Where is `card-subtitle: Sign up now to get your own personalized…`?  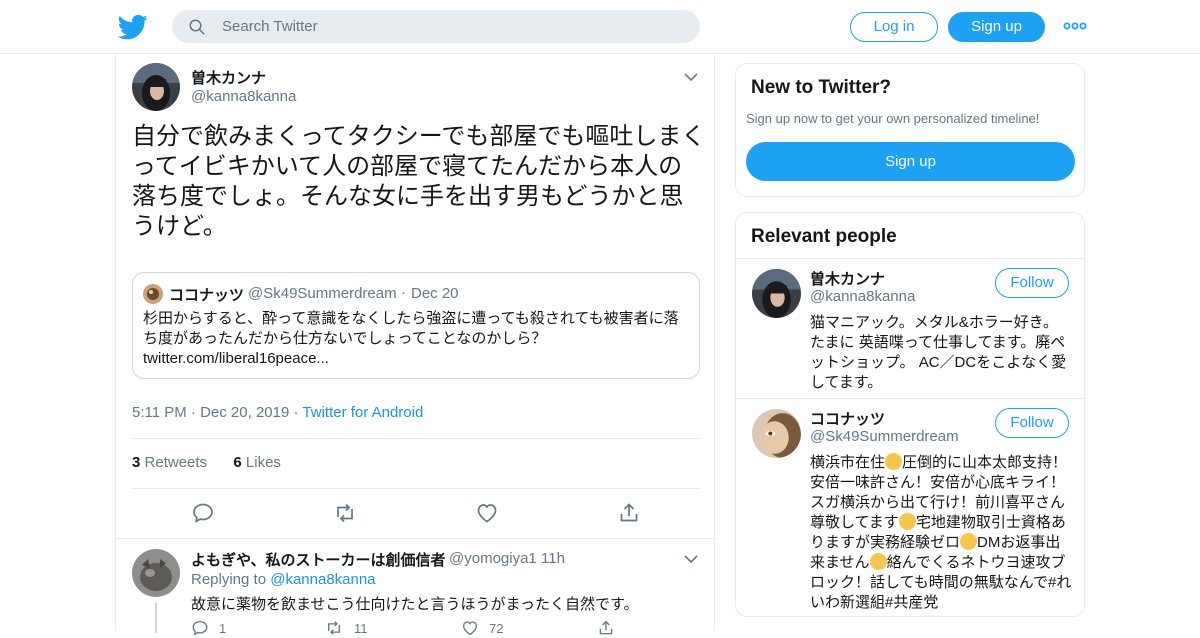
card-subtitle: Sign up now to get your own personalized… is located at coordinates (893, 118).